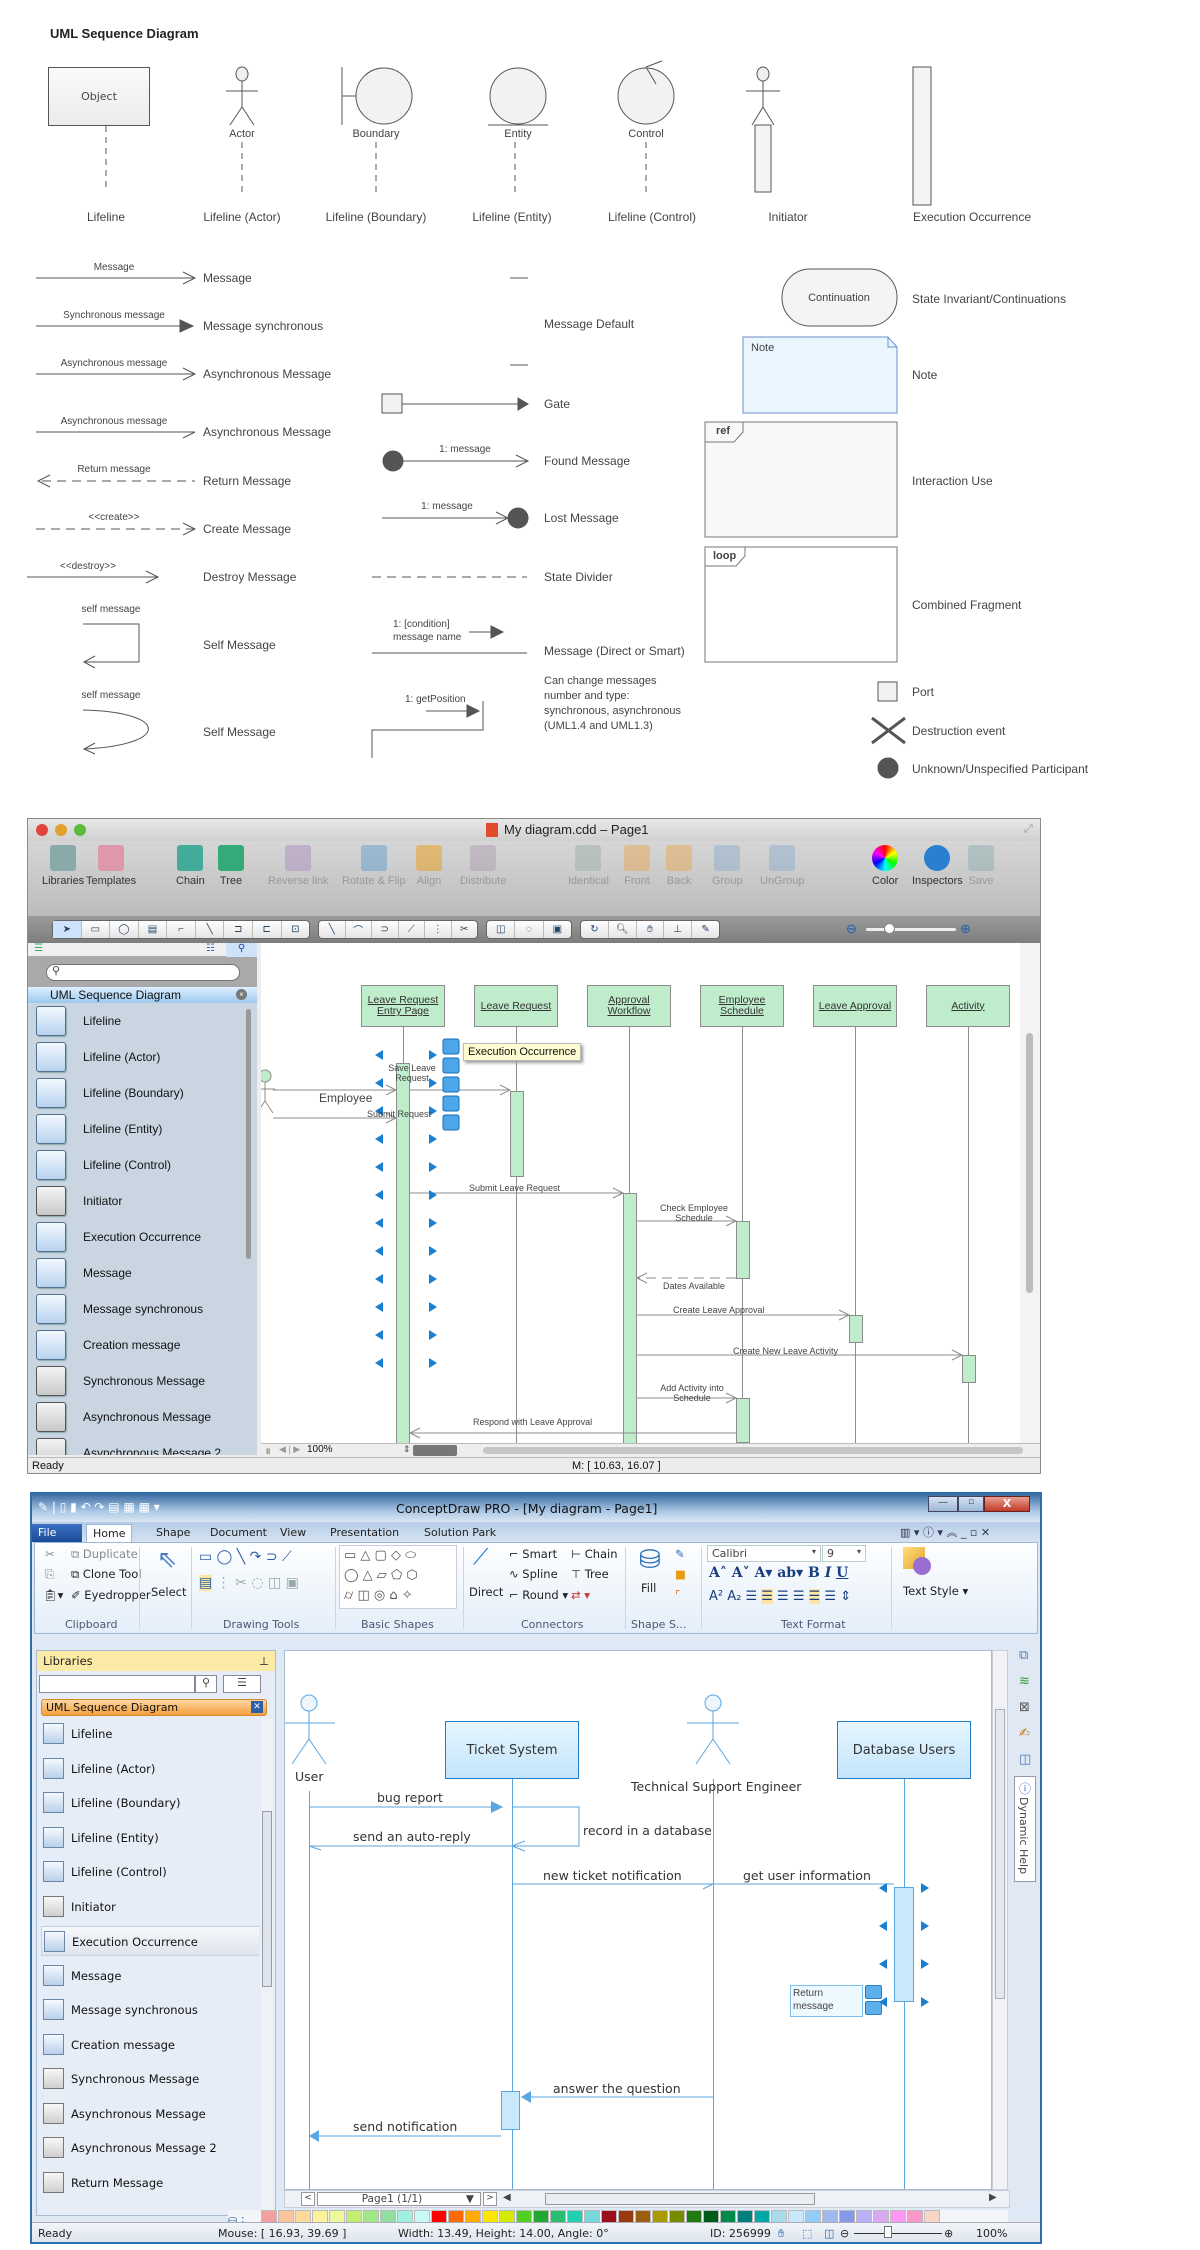 Image resolution: width=1200 pixels, height=2250 pixels. I want to click on shape-edit-tool: ◌, so click(529, 929).